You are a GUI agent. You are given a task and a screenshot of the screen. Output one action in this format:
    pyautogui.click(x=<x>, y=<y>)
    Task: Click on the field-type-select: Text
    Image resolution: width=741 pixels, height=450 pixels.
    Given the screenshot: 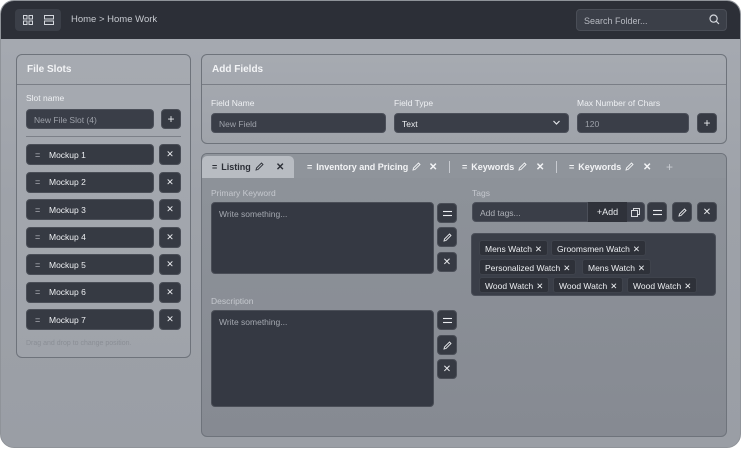 What is the action you would take?
    pyautogui.click(x=481, y=123)
    